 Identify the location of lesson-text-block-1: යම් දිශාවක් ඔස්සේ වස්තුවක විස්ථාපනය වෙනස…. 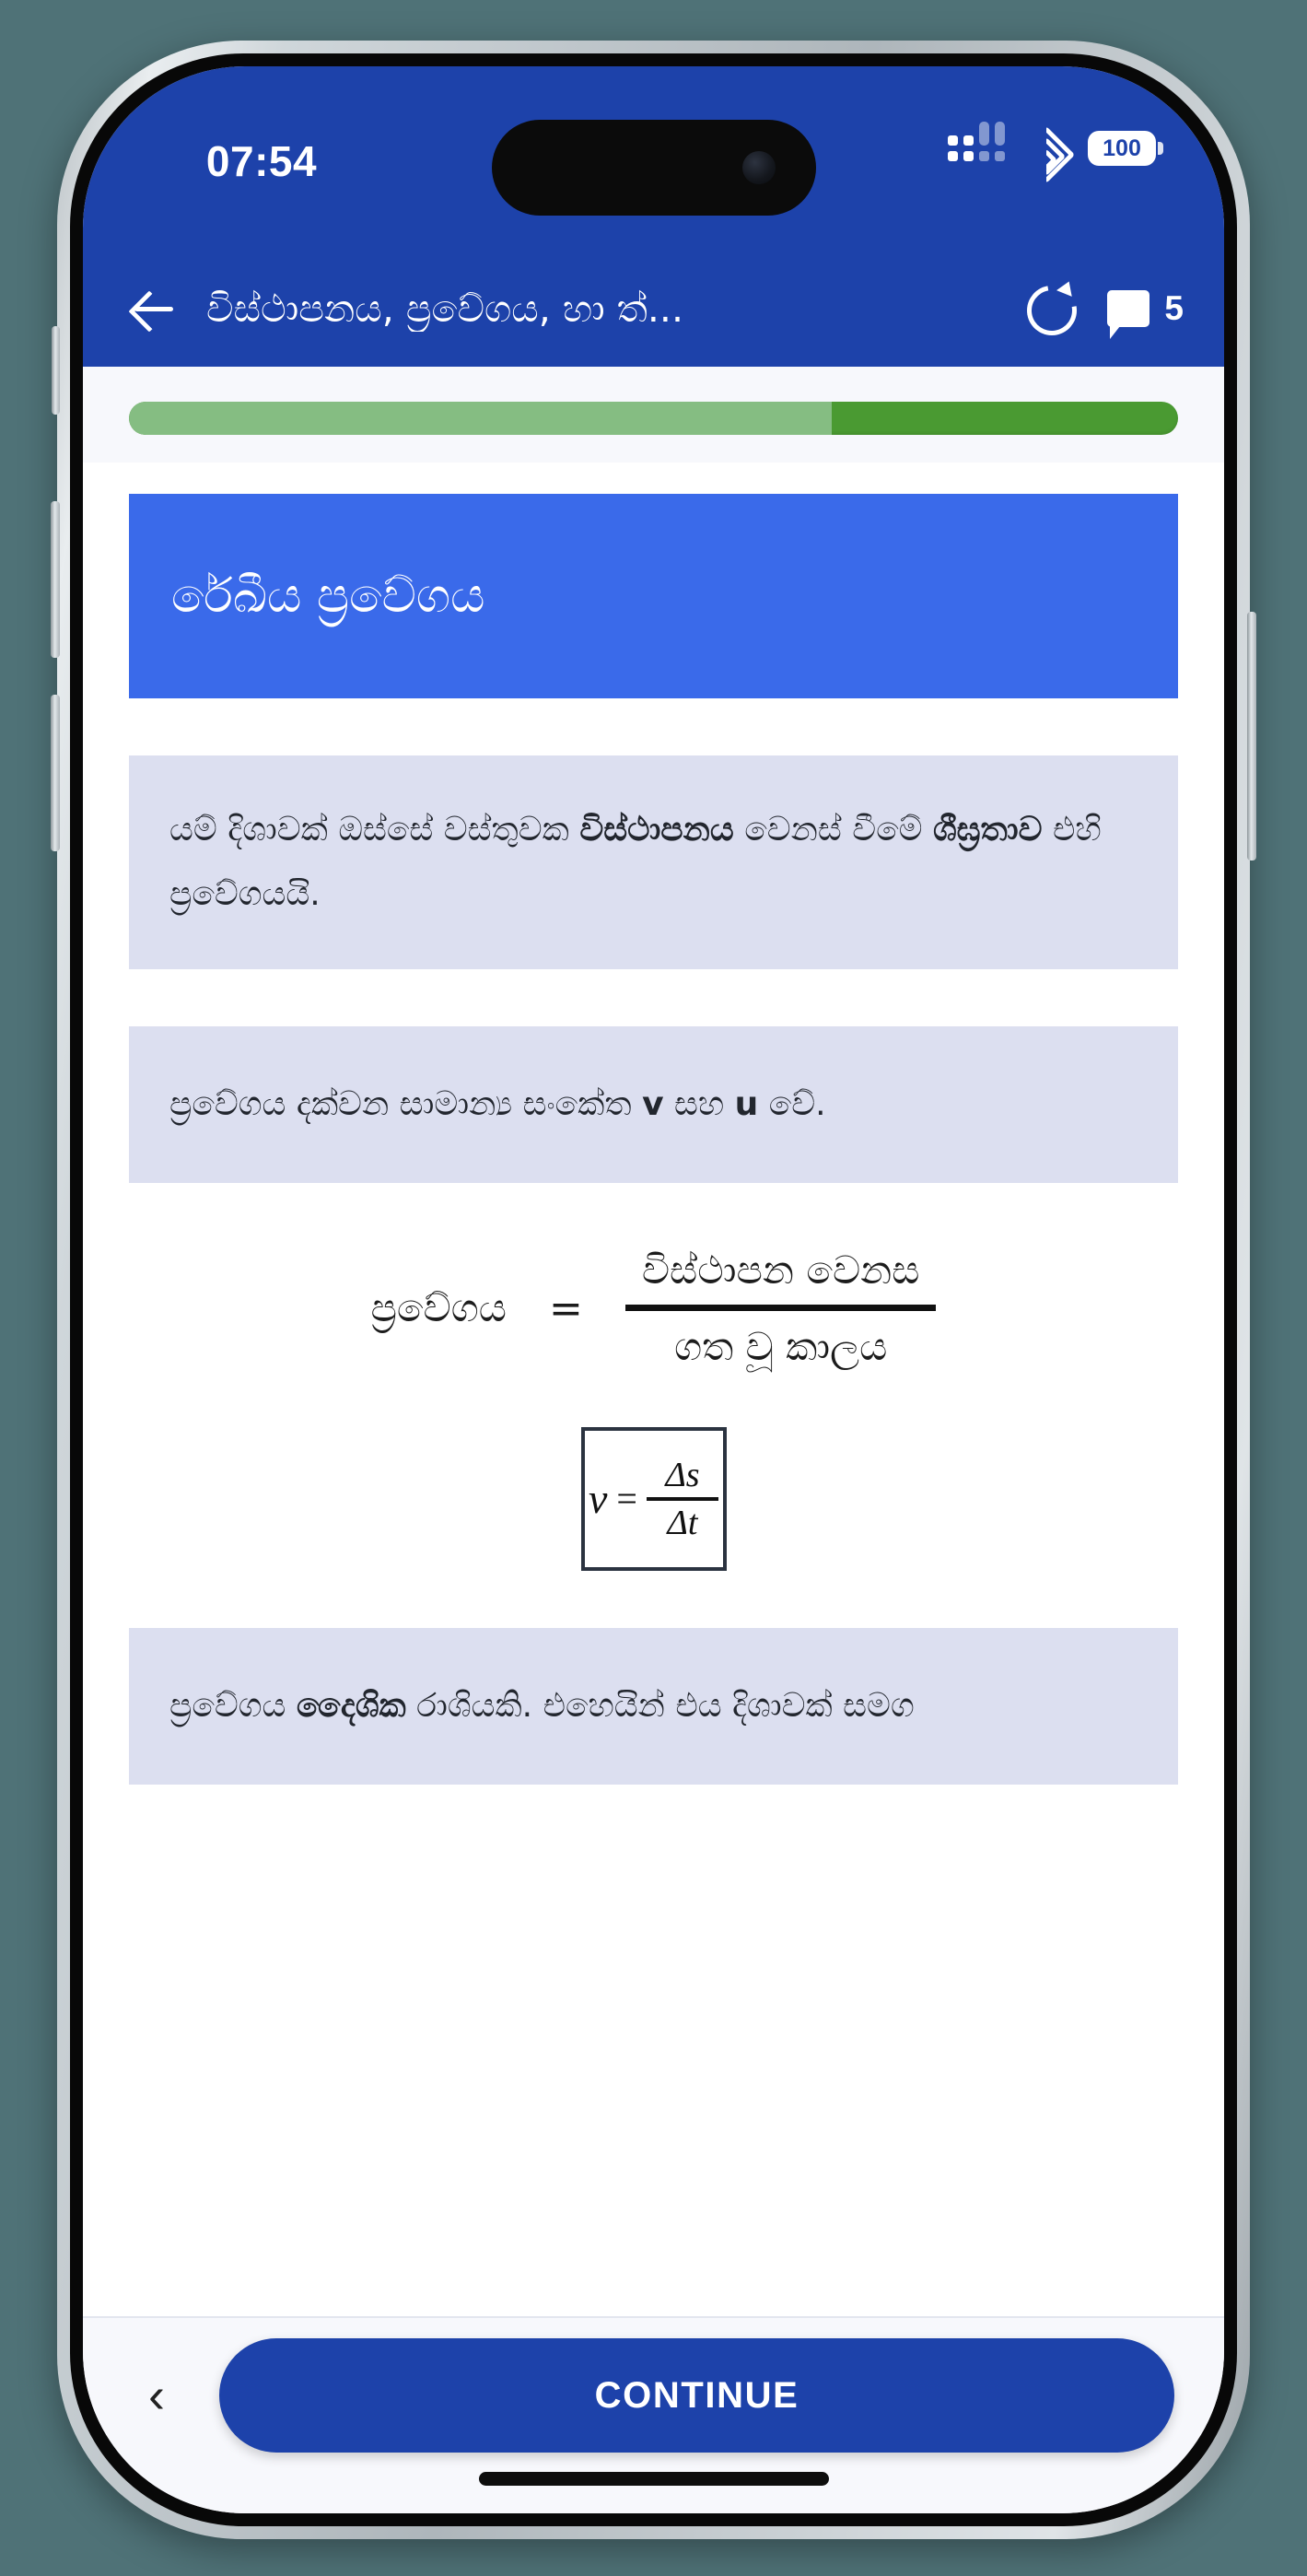
(653, 862).